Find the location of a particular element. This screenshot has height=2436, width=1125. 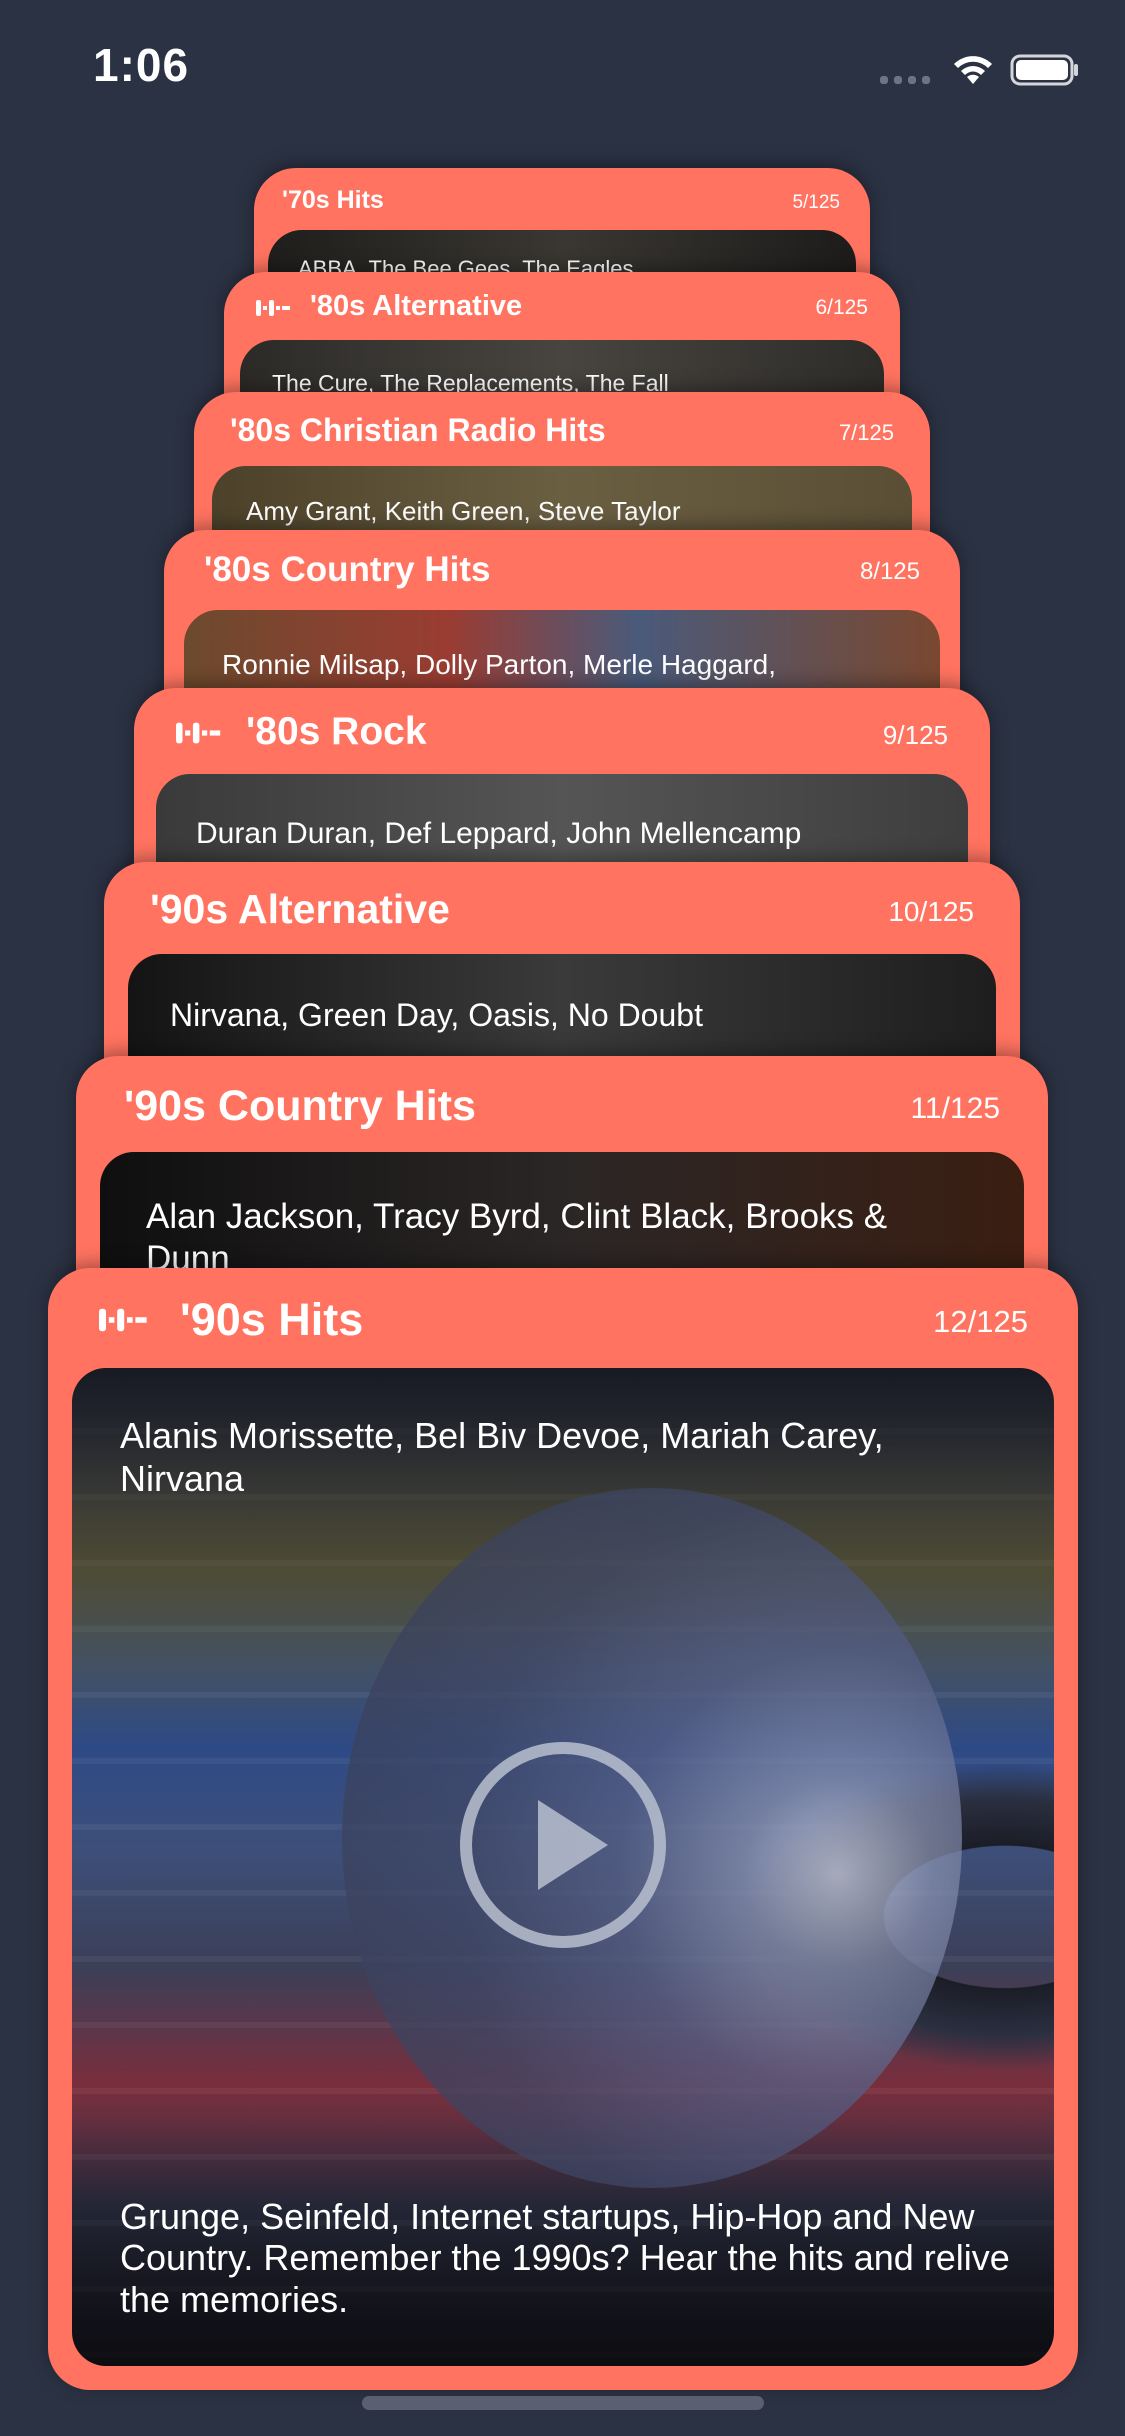

station-count: 9/125 is located at coordinates (915, 735).